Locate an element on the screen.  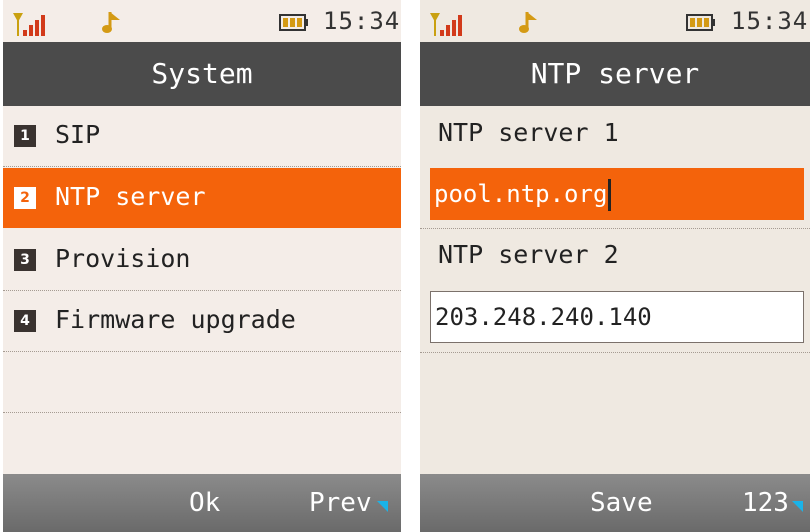
menu-number: 2 is located at coordinates (25, 198).